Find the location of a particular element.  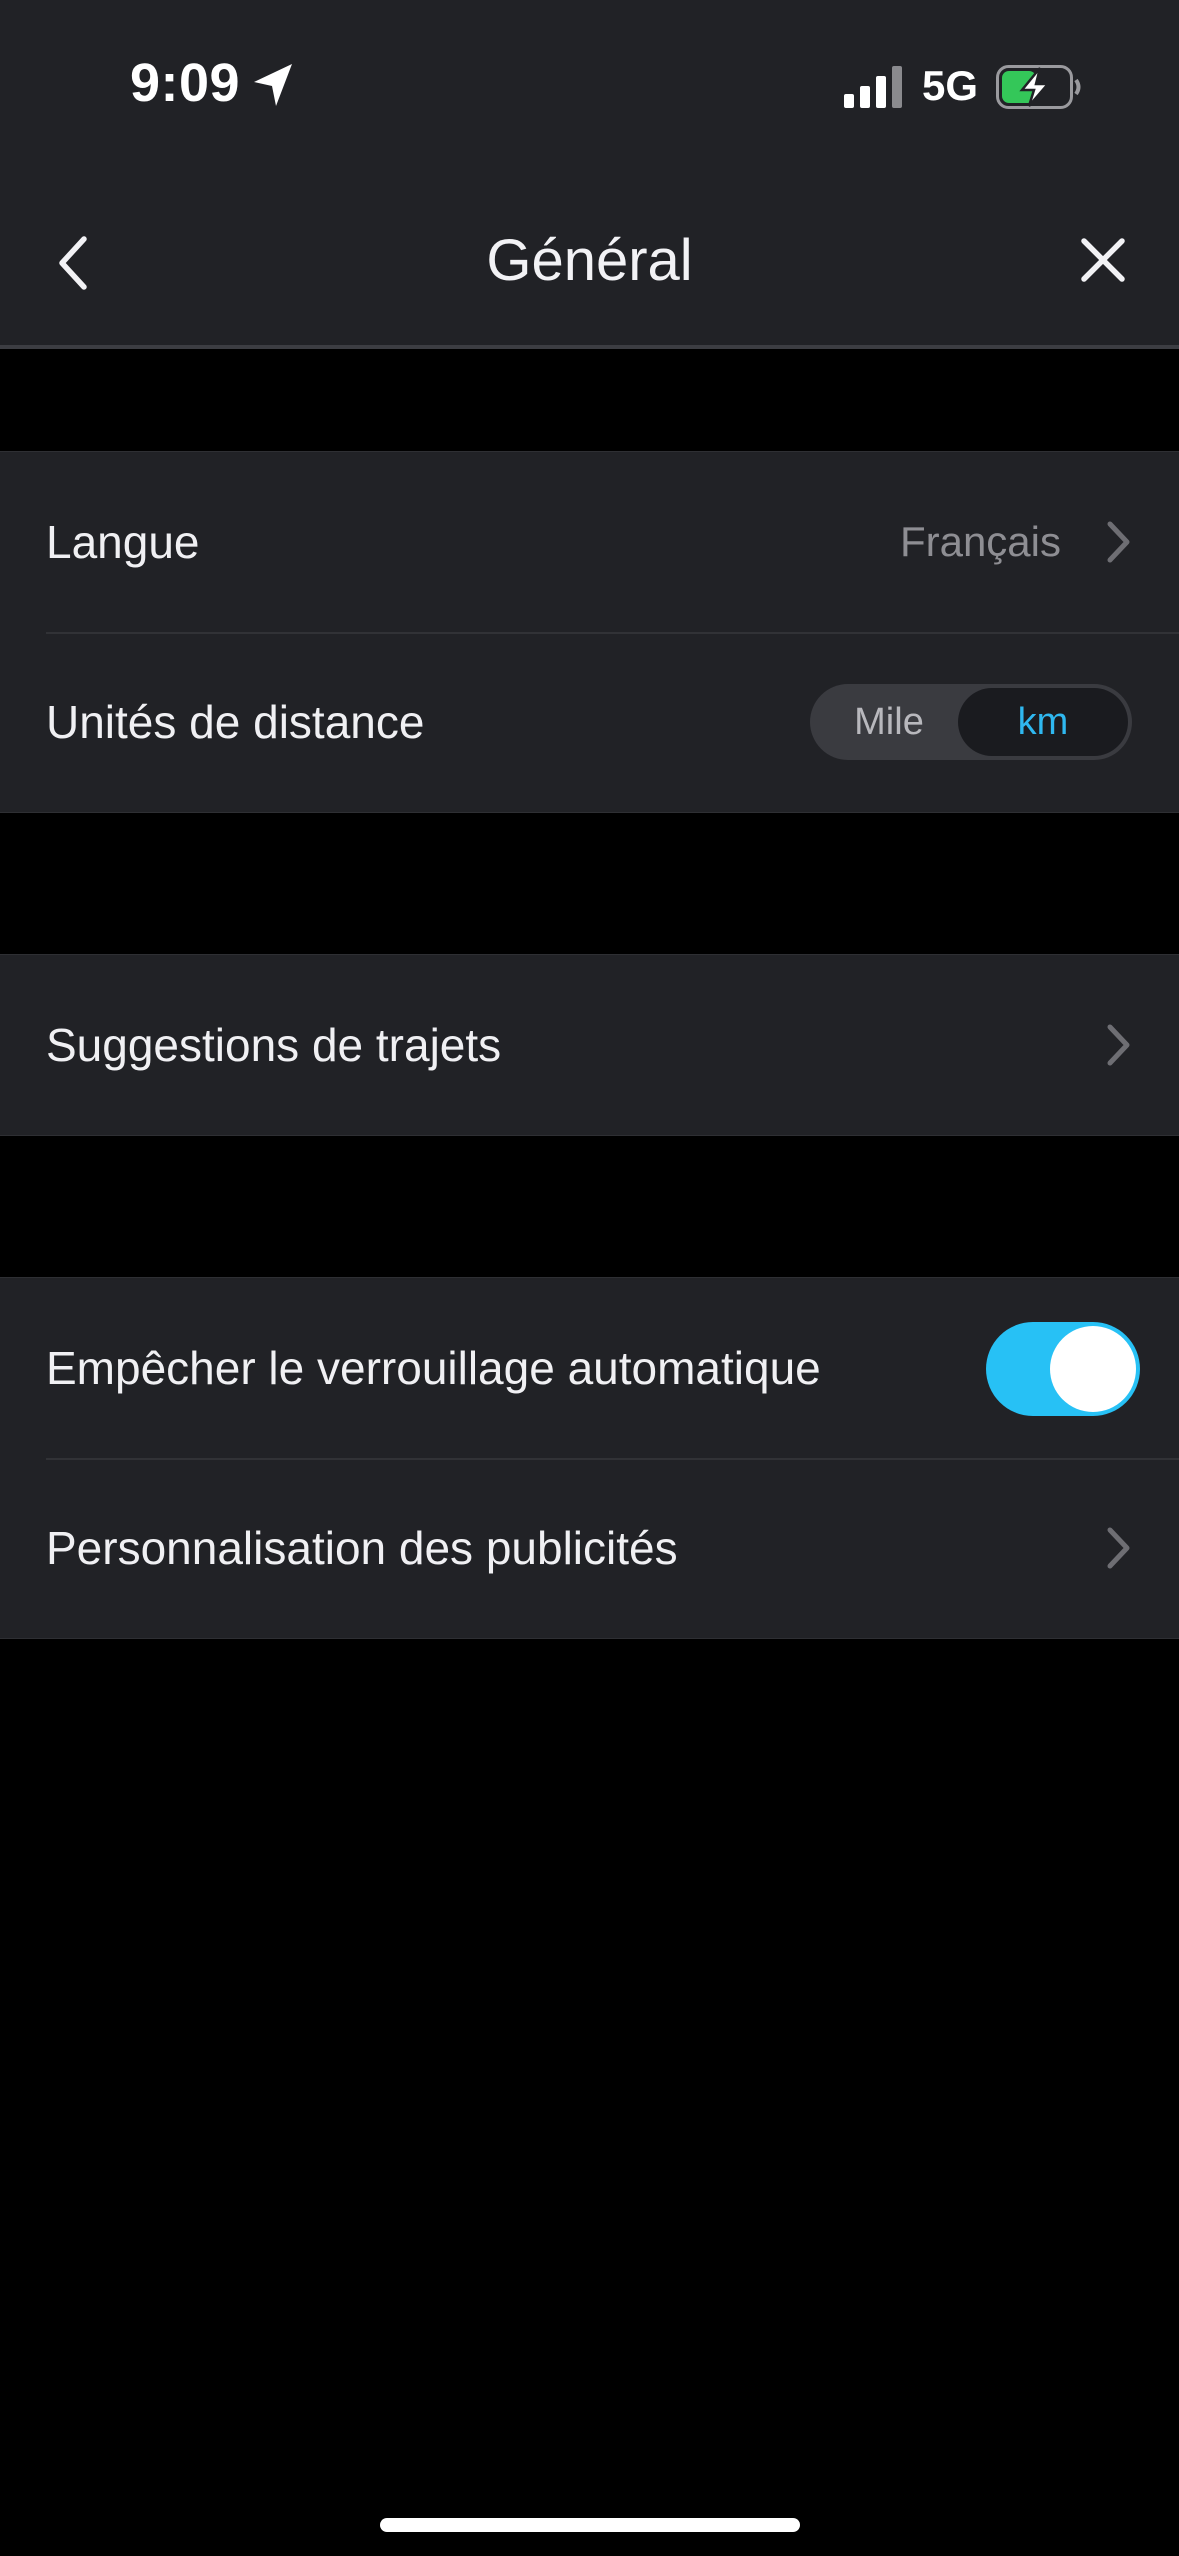

settings-group-trip-suggestions: Suggestions de trajets is located at coordinates (589, 1045).